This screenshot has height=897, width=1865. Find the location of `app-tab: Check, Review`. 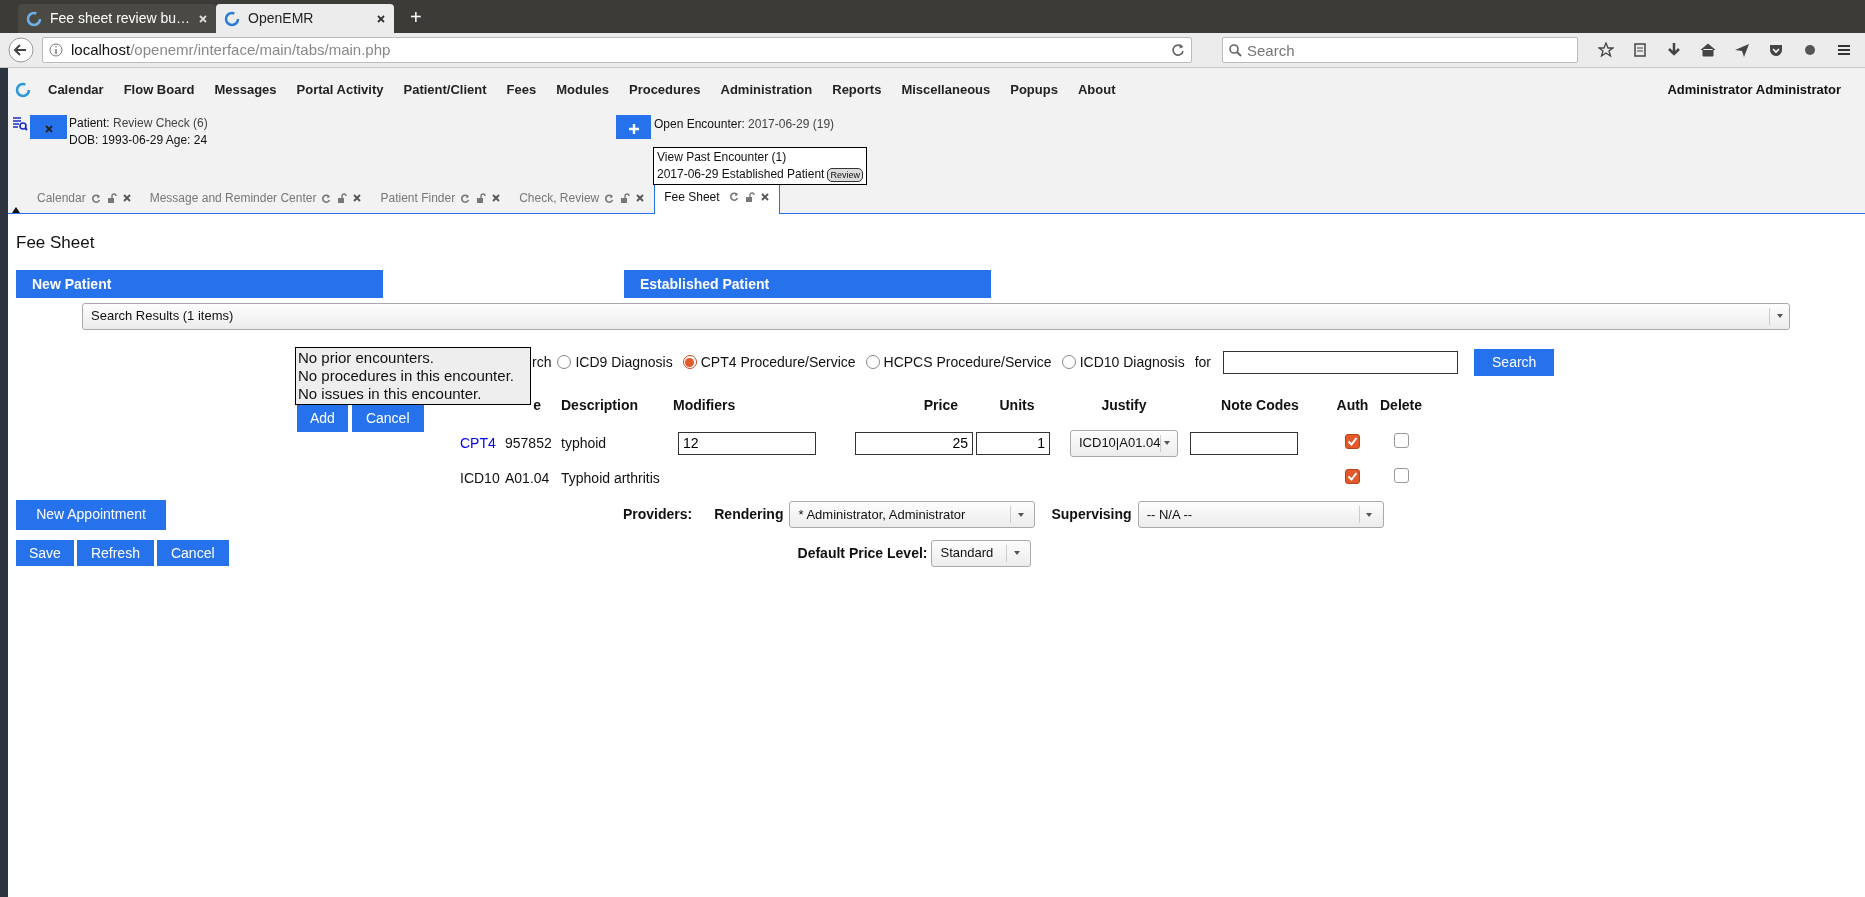

app-tab: Check, Review is located at coordinates (582, 198).